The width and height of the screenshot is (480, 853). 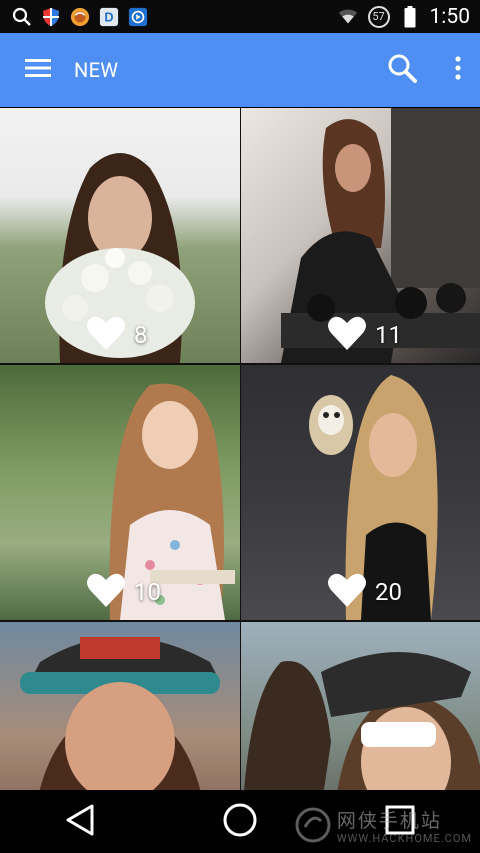 I want to click on d-app-icon: D, so click(x=109, y=17).